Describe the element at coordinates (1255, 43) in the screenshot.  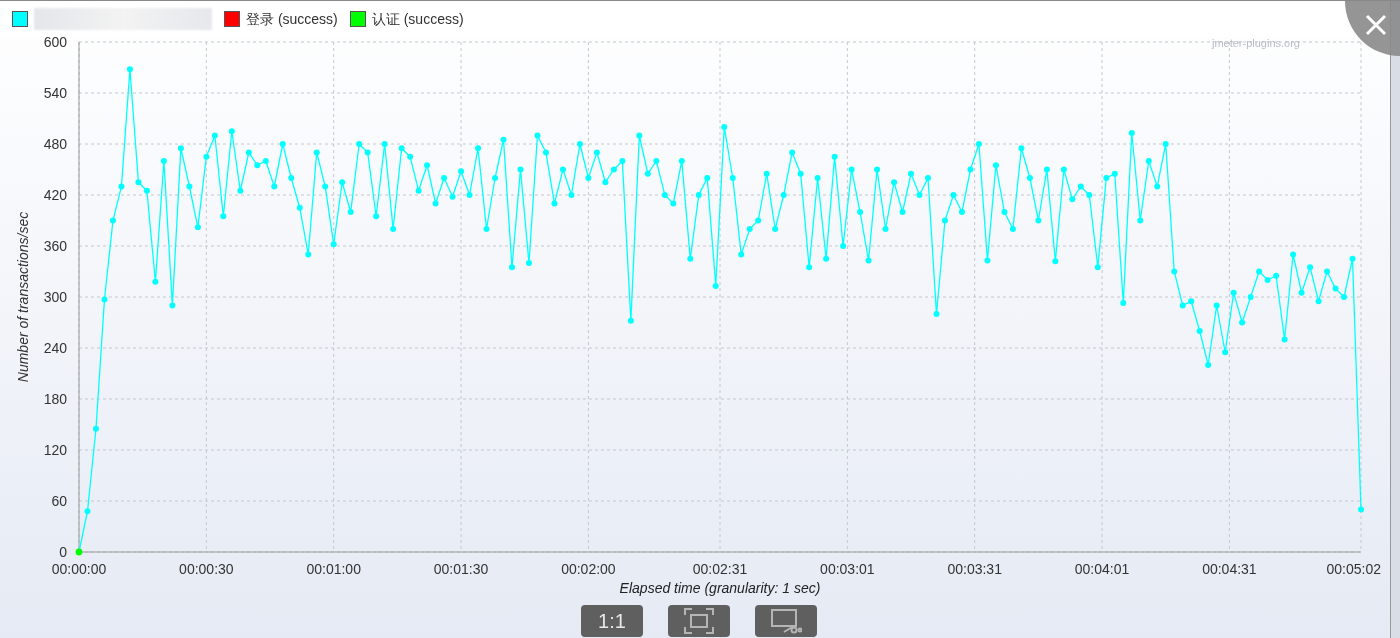
I see `watermark: jmeter-plugins.org` at that location.